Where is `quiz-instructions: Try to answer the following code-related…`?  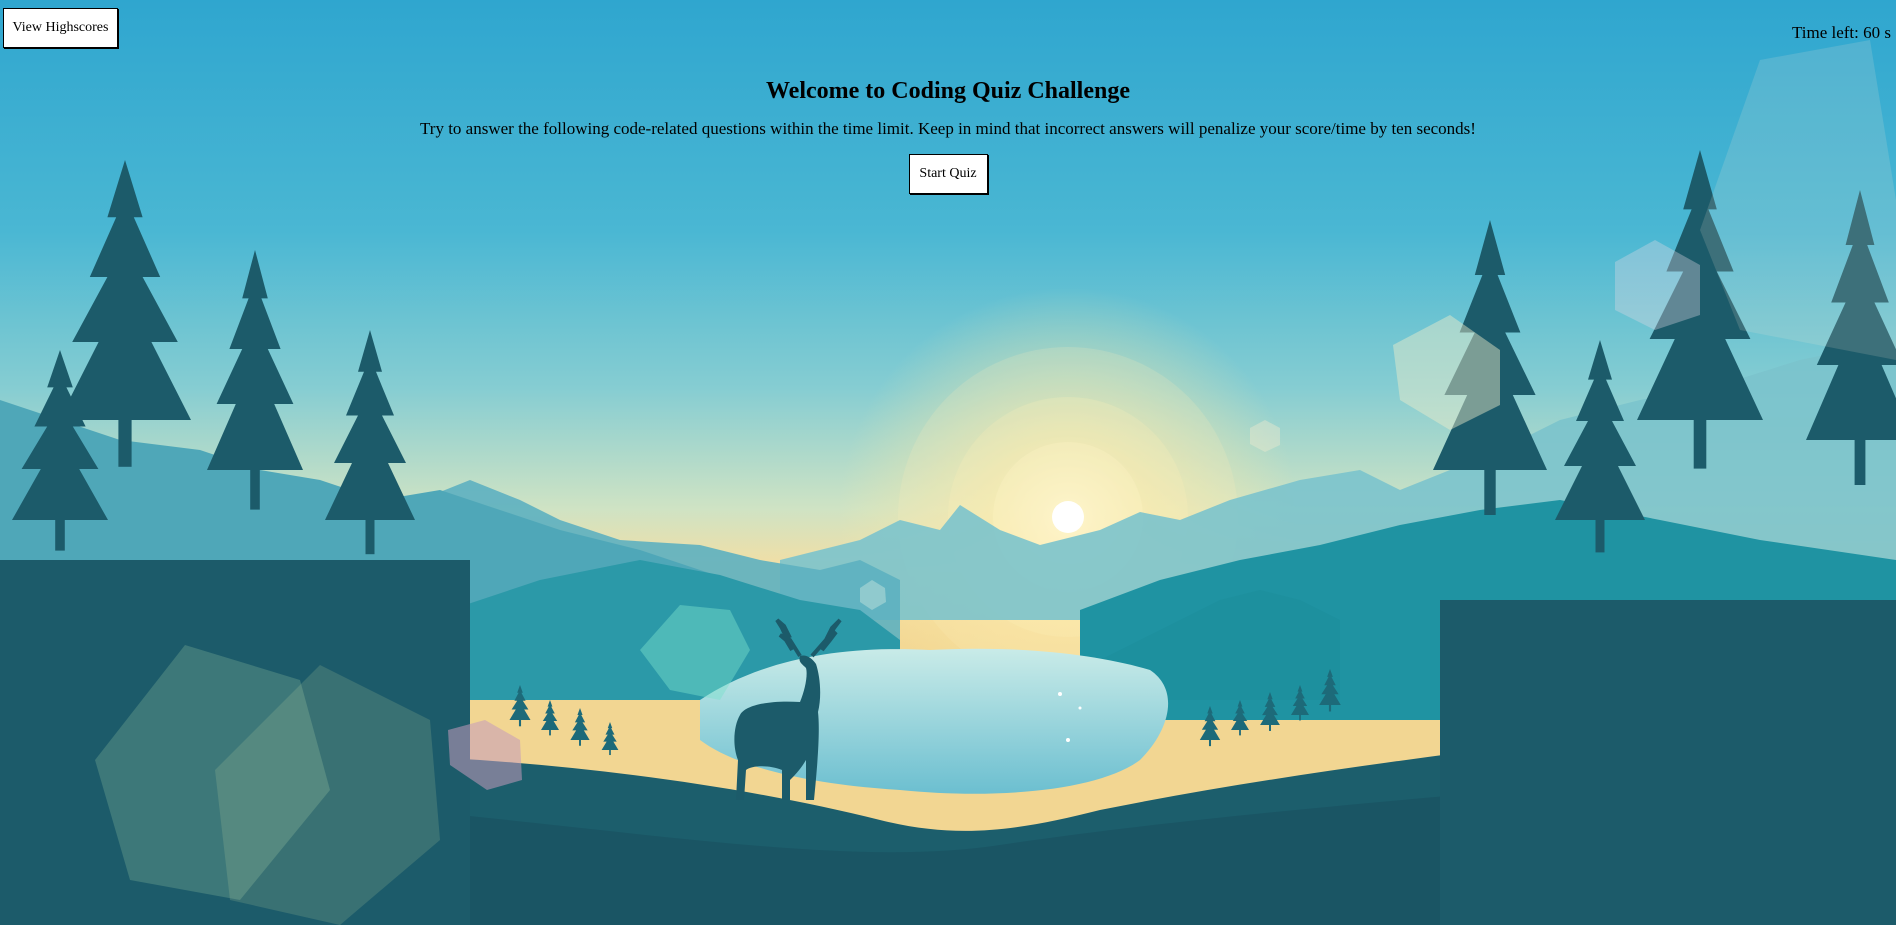 quiz-instructions: Try to answer the following code-related… is located at coordinates (948, 128).